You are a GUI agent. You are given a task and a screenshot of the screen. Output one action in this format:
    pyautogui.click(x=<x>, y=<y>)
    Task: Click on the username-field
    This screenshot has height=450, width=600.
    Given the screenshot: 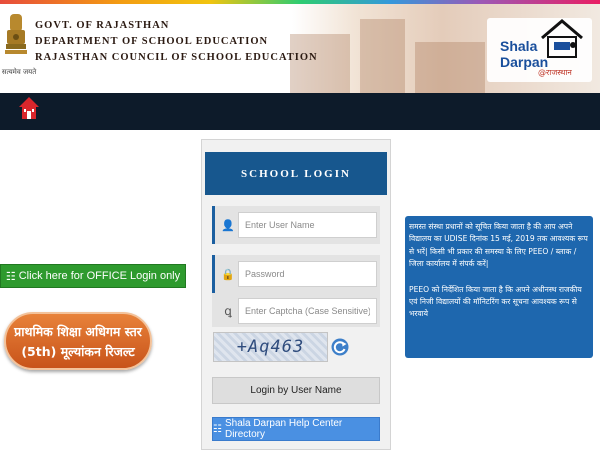 What is the action you would take?
    pyautogui.click(x=307, y=225)
    